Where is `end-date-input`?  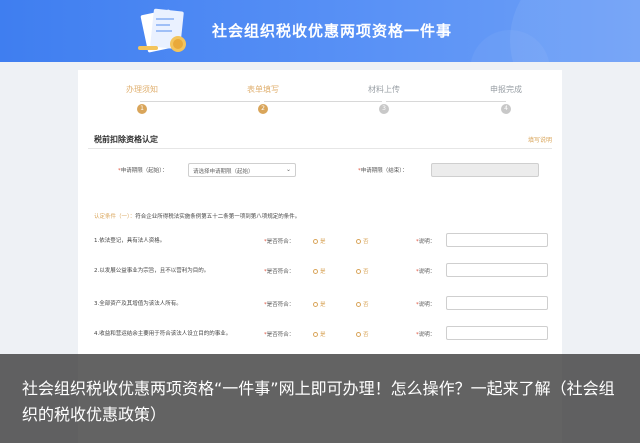 end-date-input is located at coordinates (485, 170).